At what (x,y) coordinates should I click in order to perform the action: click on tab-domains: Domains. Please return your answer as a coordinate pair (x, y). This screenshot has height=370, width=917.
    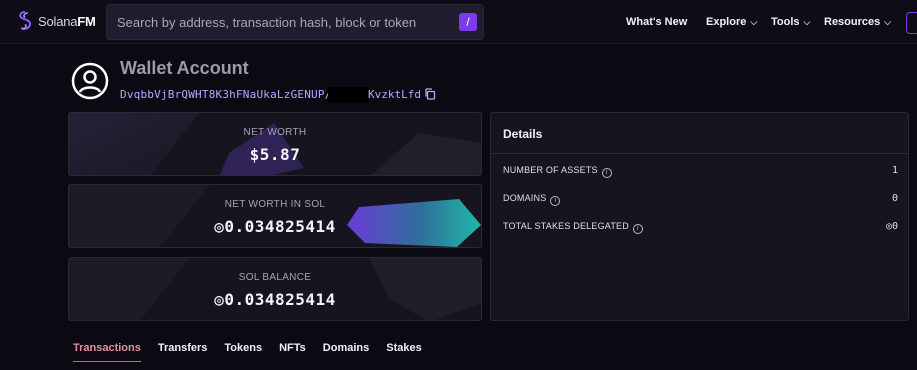
    Looking at the image, I should click on (346, 352).